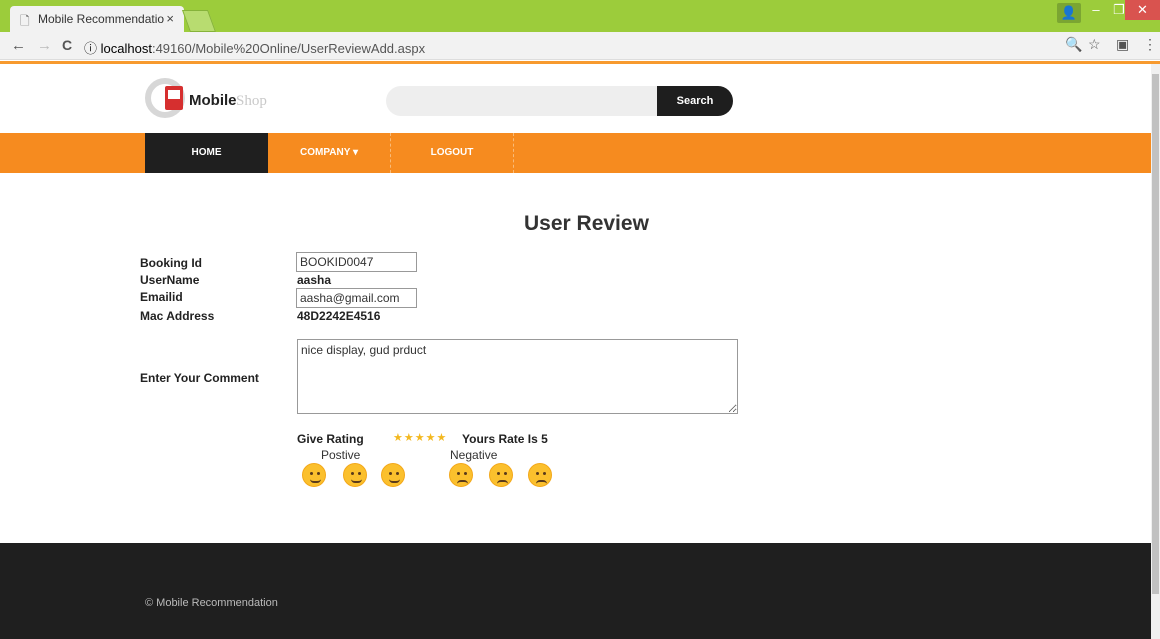 This screenshot has width=1160, height=639. What do you see at coordinates (1150, 44) in the screenshot?
I see `menu-dots-icon: ⋮` at bounding box center [1150, 44].